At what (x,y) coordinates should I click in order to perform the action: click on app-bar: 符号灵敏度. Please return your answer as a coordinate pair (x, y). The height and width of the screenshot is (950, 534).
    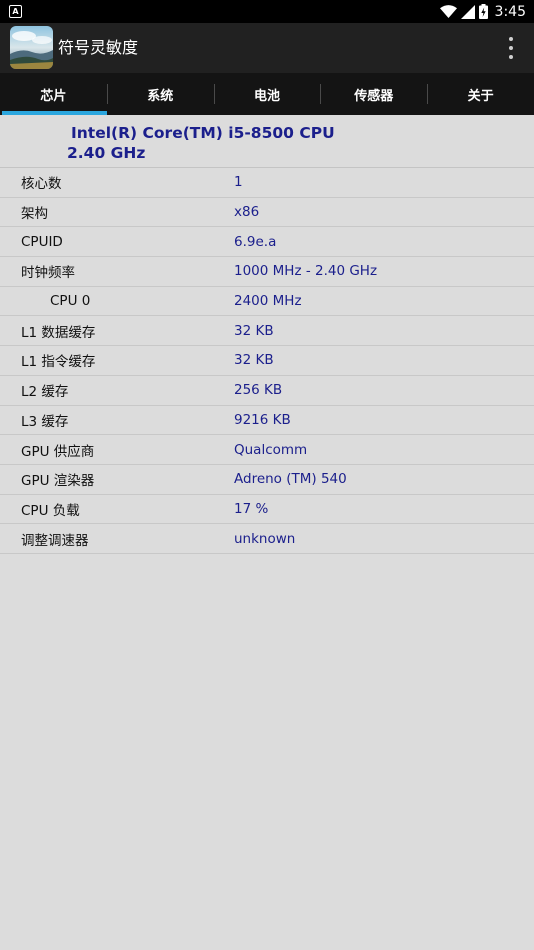
    Looking at the image, I should click on (267, 48).